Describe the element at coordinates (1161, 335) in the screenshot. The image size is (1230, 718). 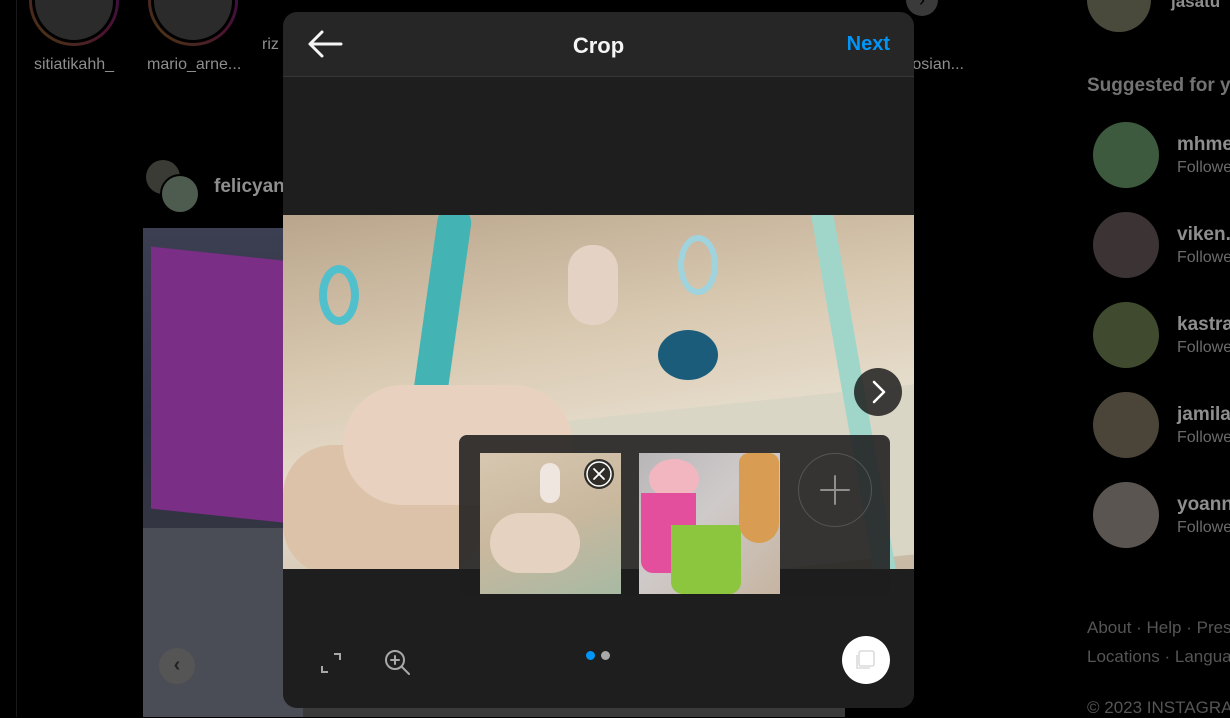
I see `suggestion-item: kastra Followe` at that location.